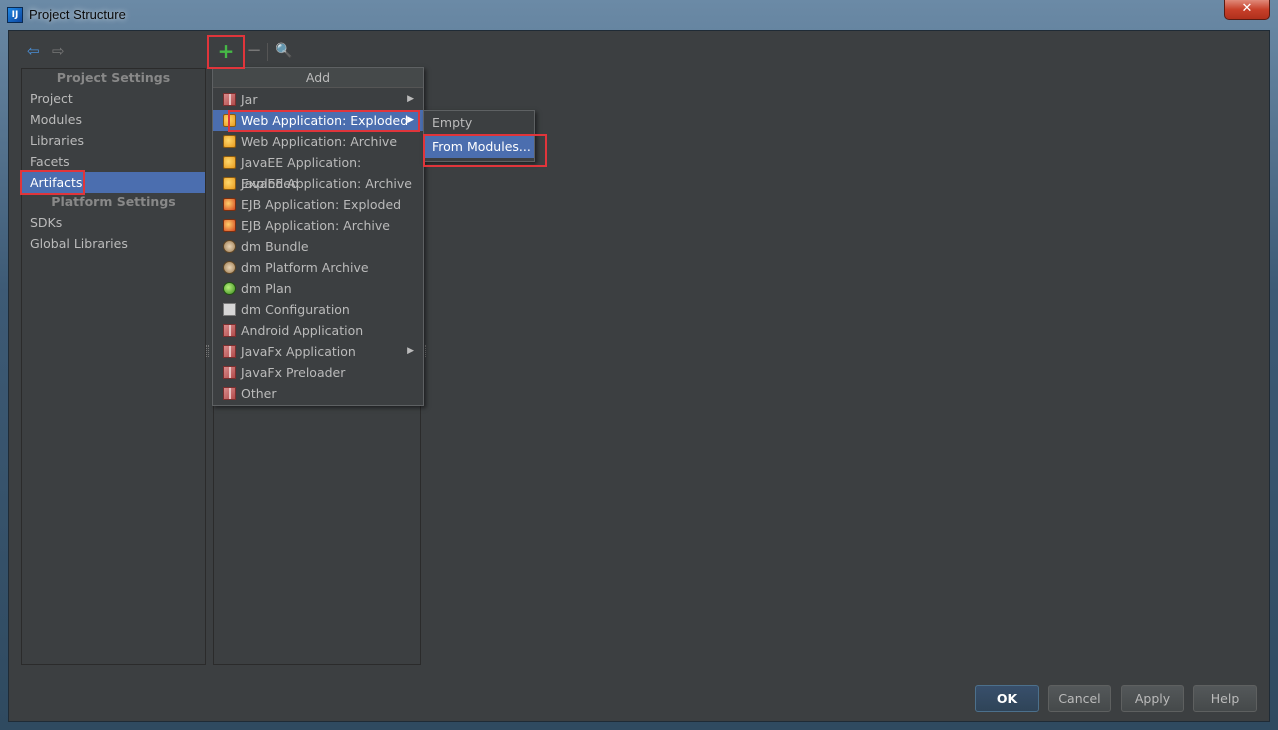  I want to click on menu-item-label: dm Plan, so click(266, 288).